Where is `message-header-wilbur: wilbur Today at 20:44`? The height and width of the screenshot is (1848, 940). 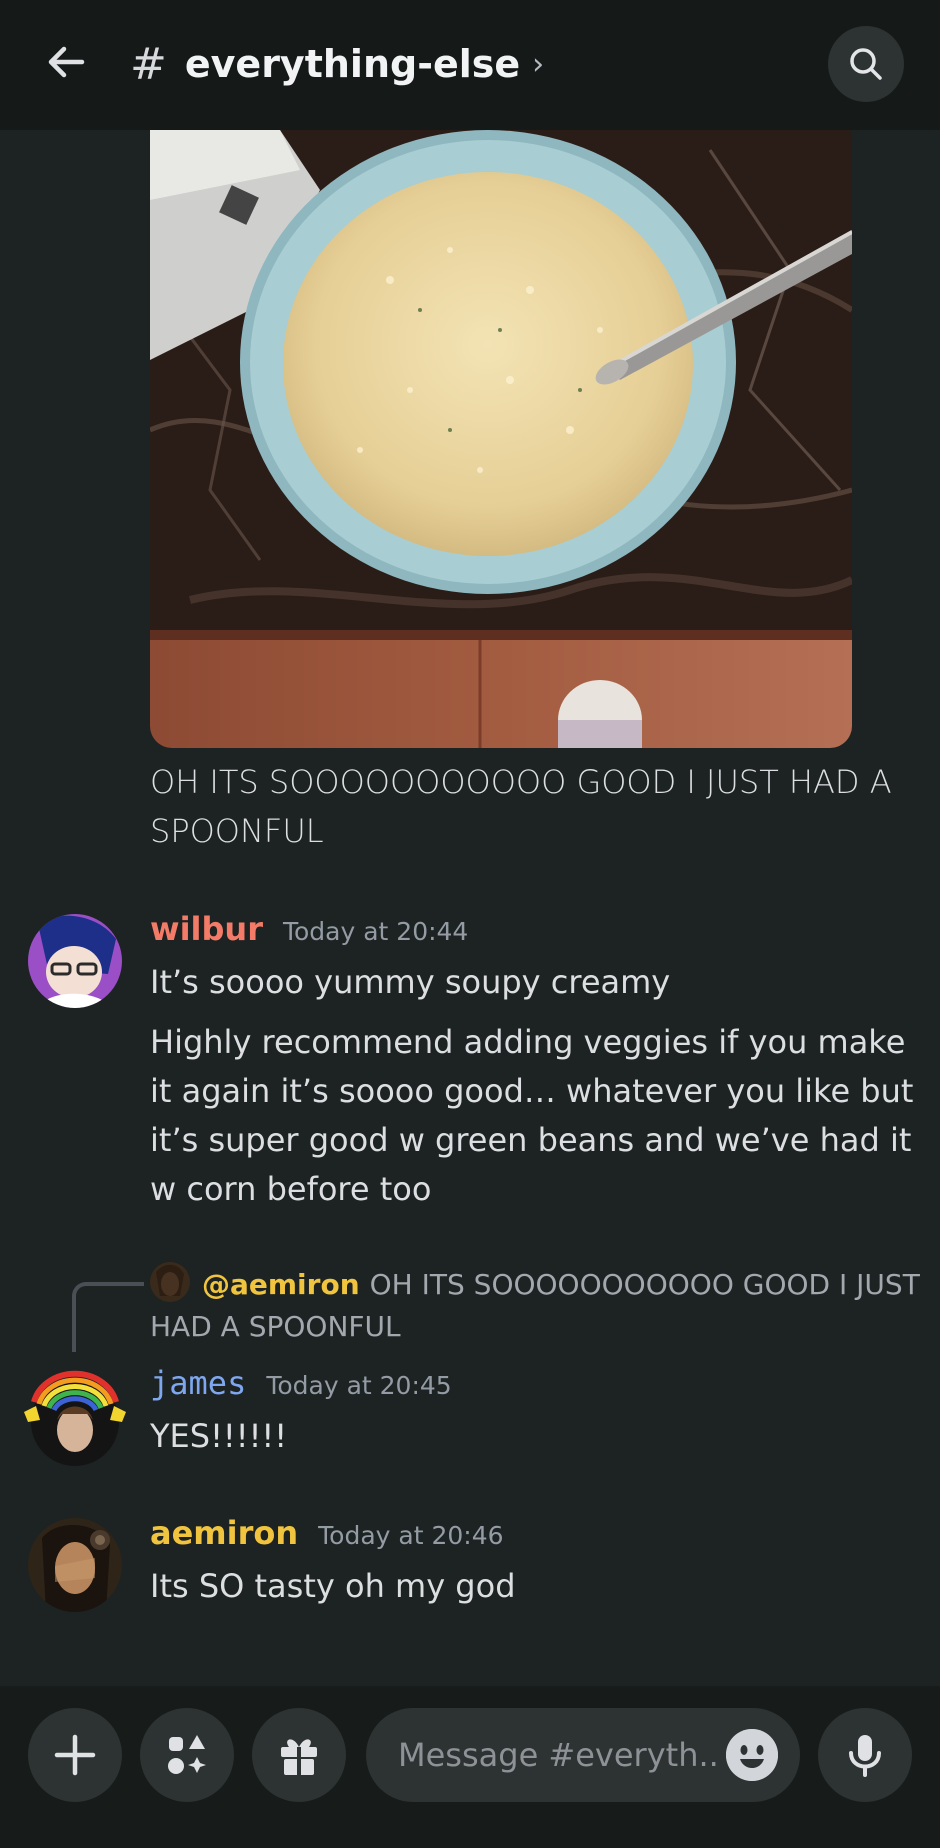 message-header-wilbur: wilbur Today at 20:44 is located at coordinates (309, 929).